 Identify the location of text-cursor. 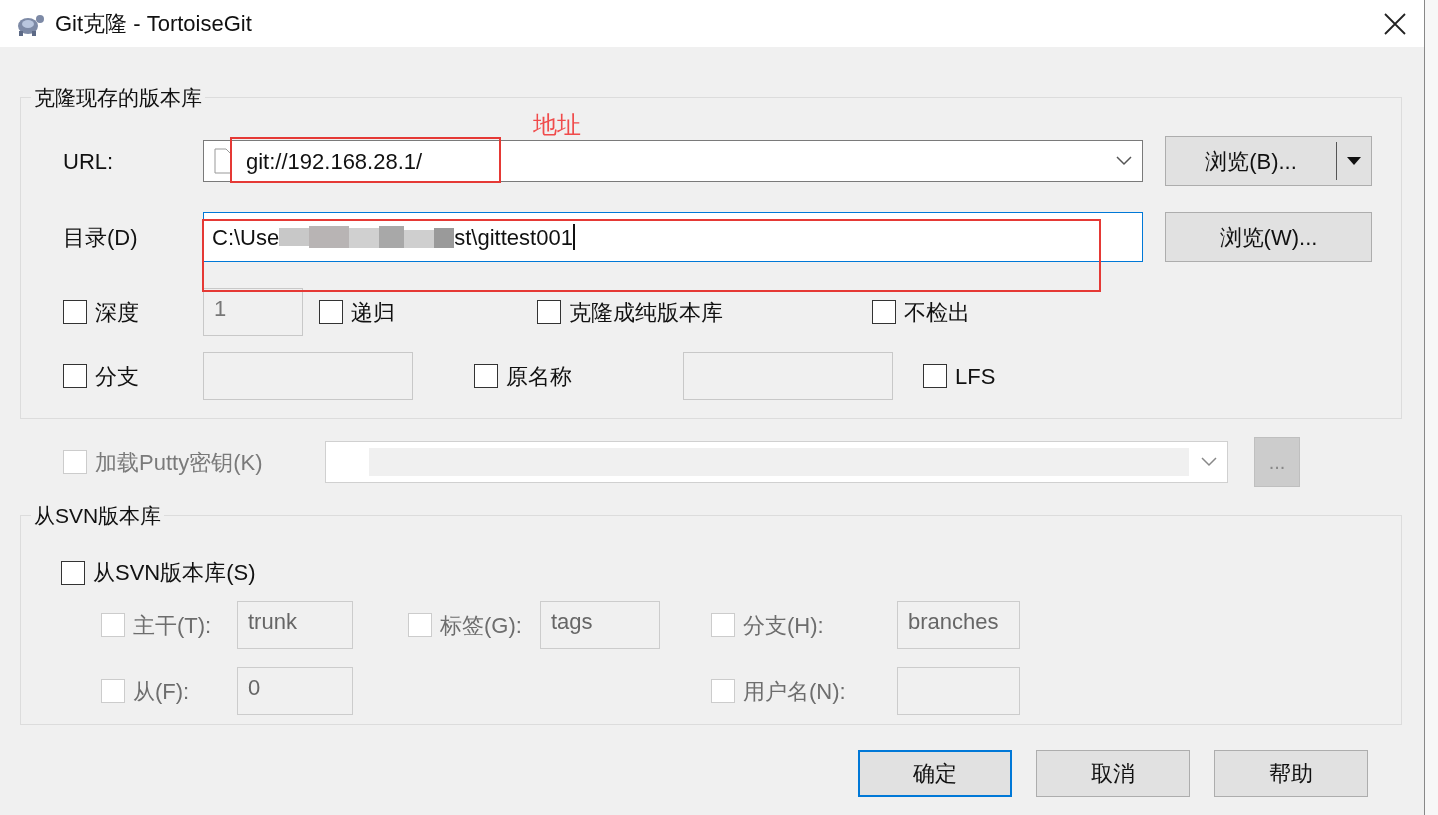
(573, 237).